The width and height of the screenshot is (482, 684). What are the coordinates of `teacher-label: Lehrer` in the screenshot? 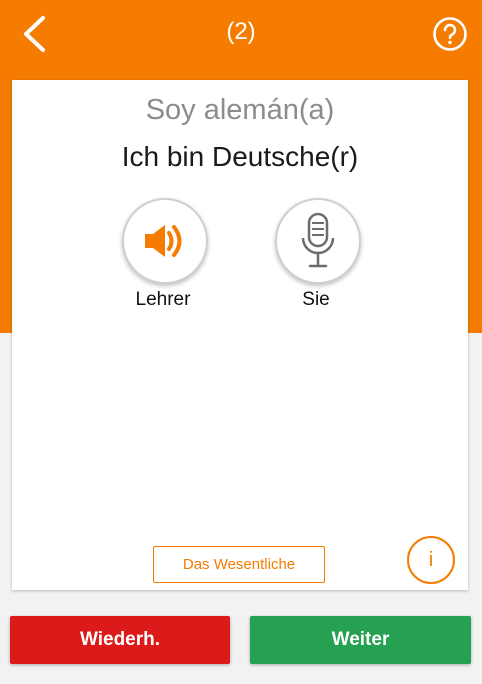 It's located at (163, 299).